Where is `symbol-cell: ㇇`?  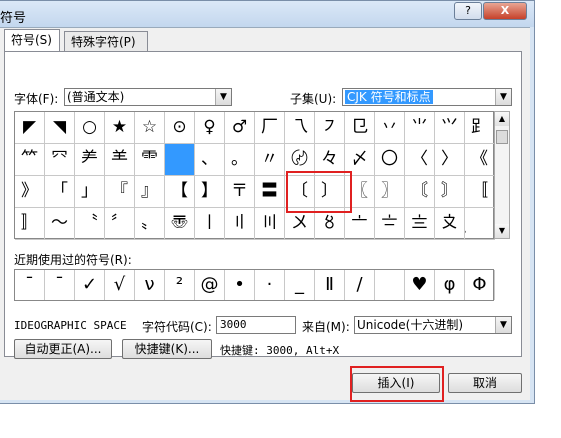 symbol-cell: ㇇ is located at coordinates (330, 128).